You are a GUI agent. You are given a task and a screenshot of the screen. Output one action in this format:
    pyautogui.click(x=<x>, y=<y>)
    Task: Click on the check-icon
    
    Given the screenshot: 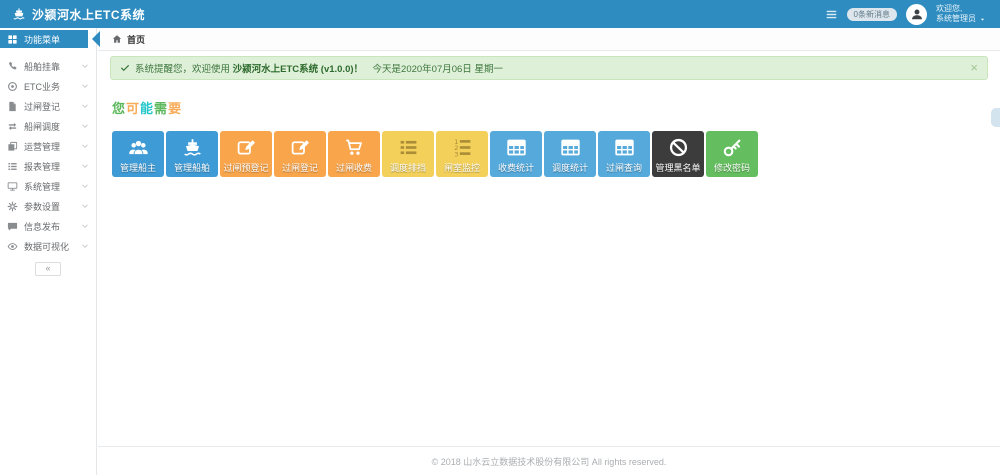 What is the action you would take?
    pyautogui.click(x=125, y=68)
    